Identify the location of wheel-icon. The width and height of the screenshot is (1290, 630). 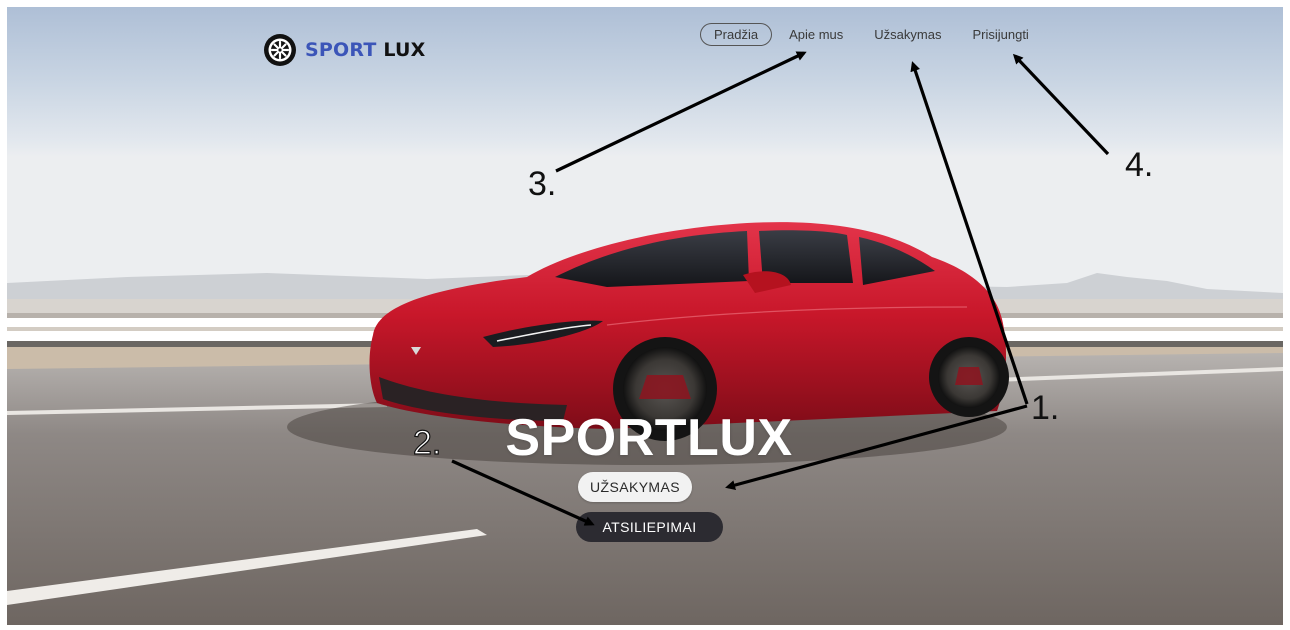
(280, 50).